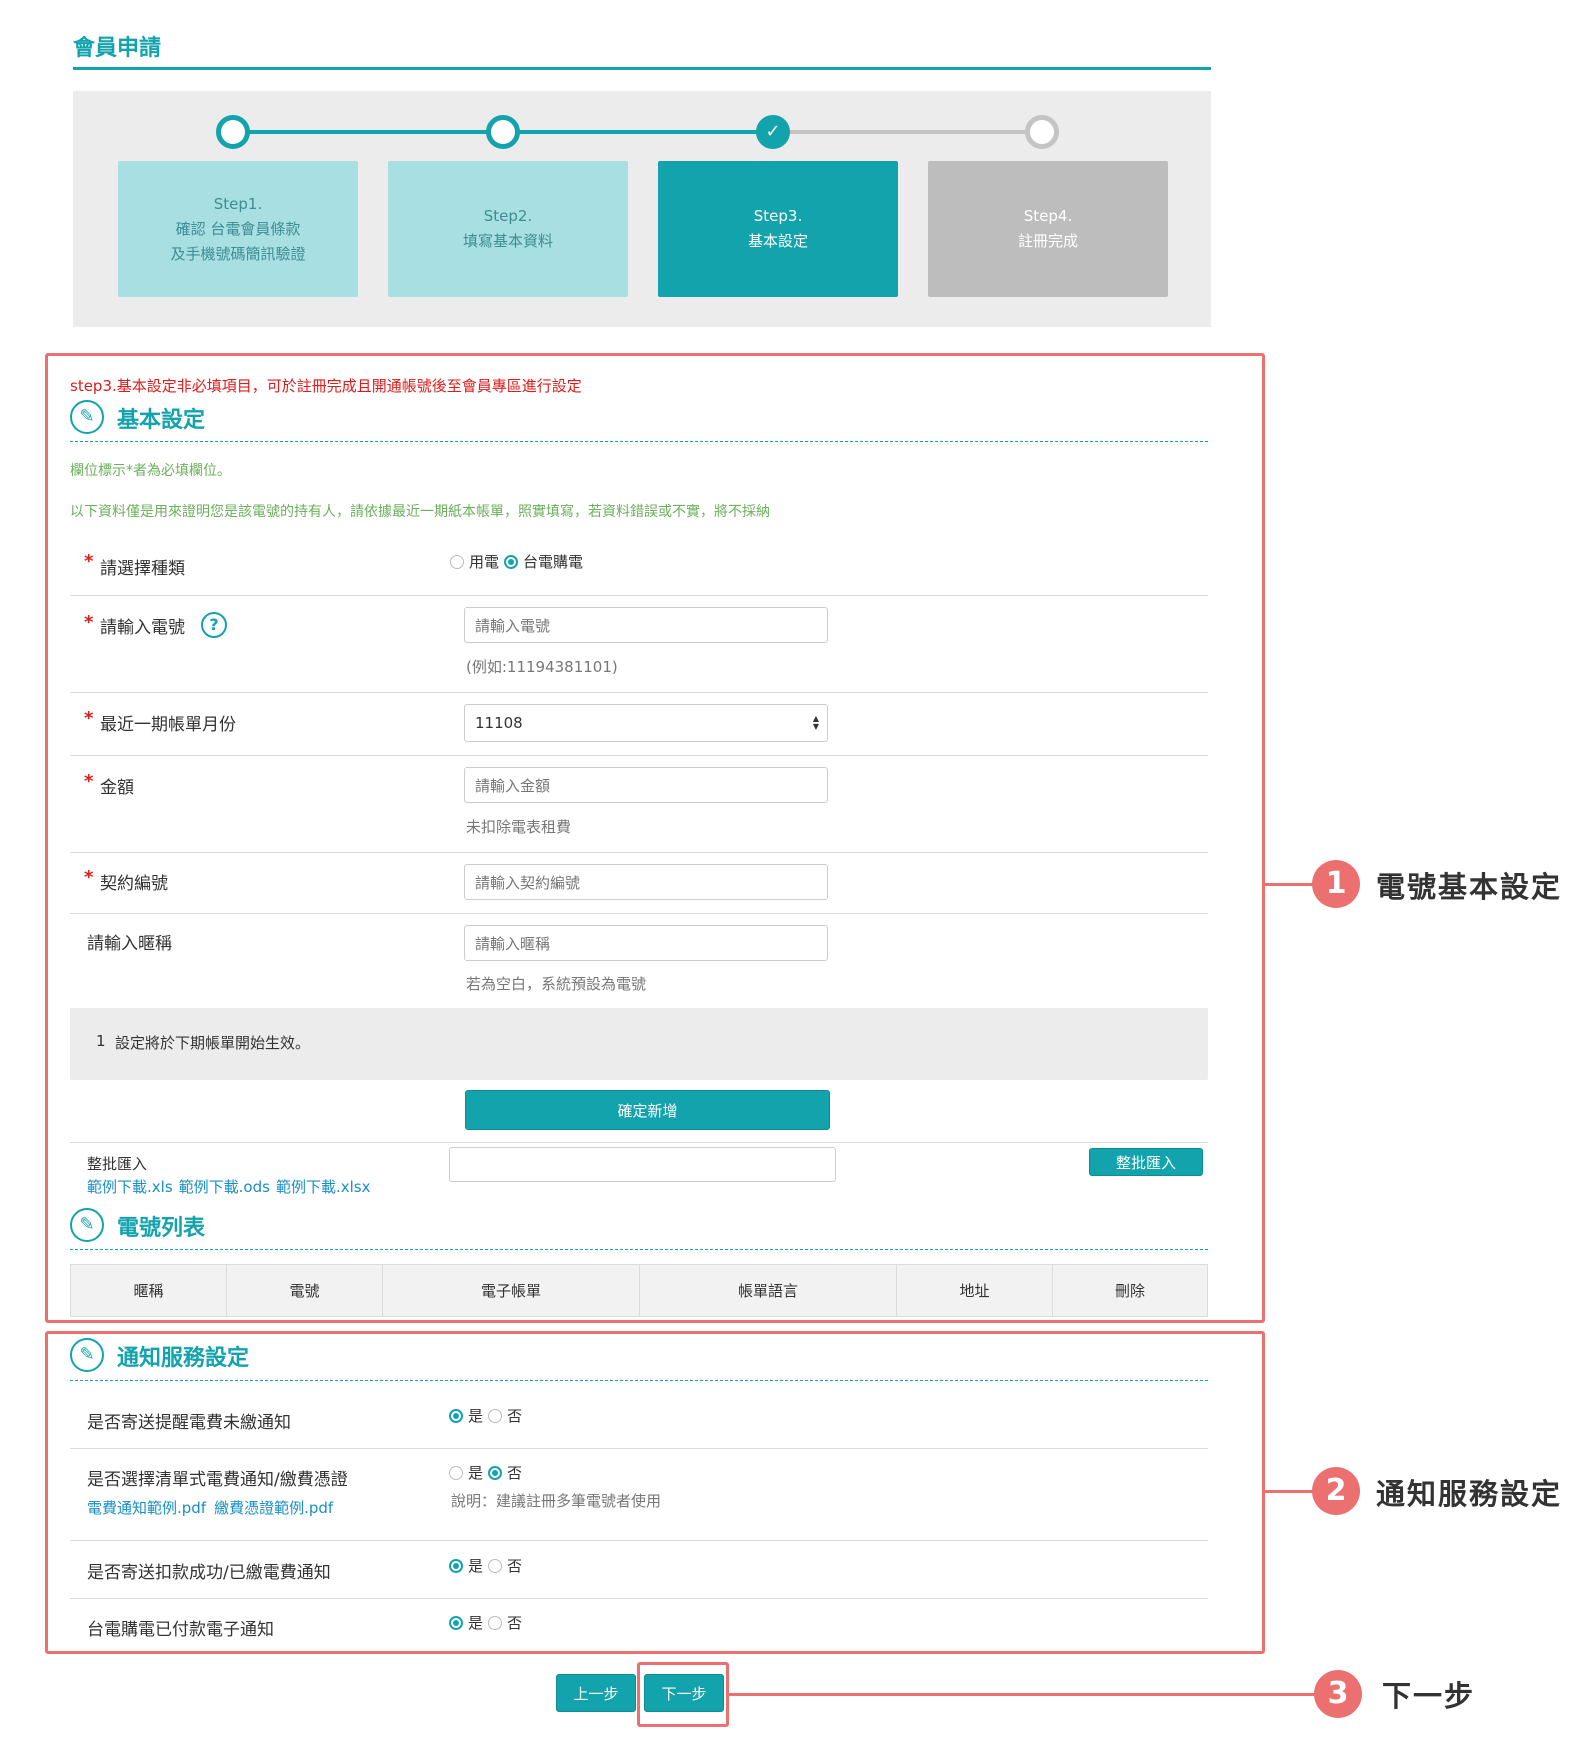 This screenshot has width=1579, height=1746. Describe the element at coordinates (224, 1186) in the screenshot. I see `sample-ods-link: 範例下載.ods` at that location.